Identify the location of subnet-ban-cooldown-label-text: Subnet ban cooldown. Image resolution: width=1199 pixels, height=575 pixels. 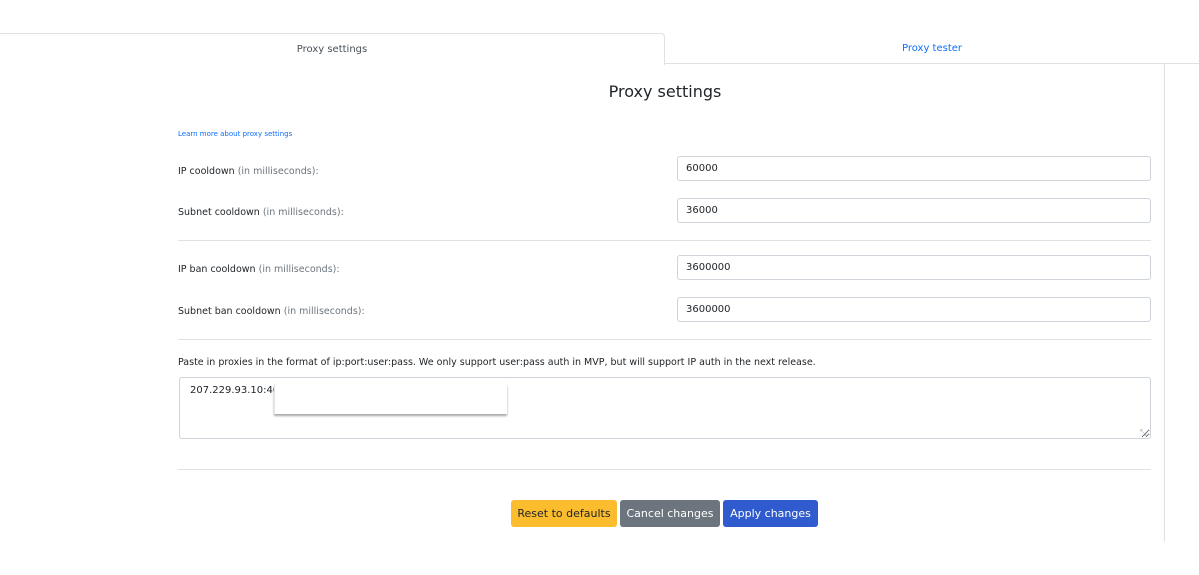
(229, 311).